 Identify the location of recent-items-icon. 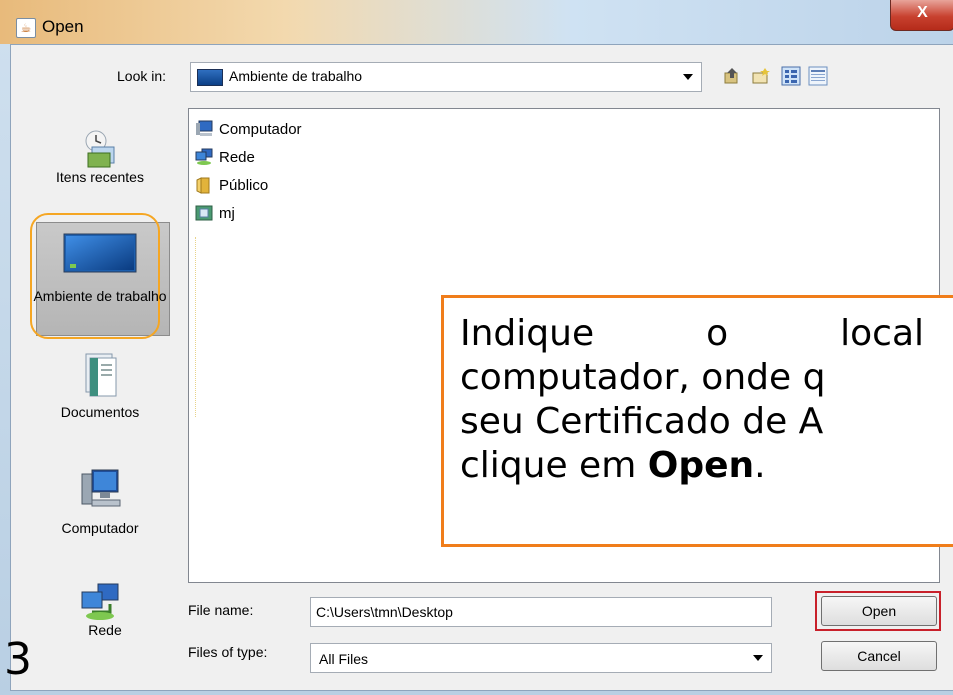
(100, 147).